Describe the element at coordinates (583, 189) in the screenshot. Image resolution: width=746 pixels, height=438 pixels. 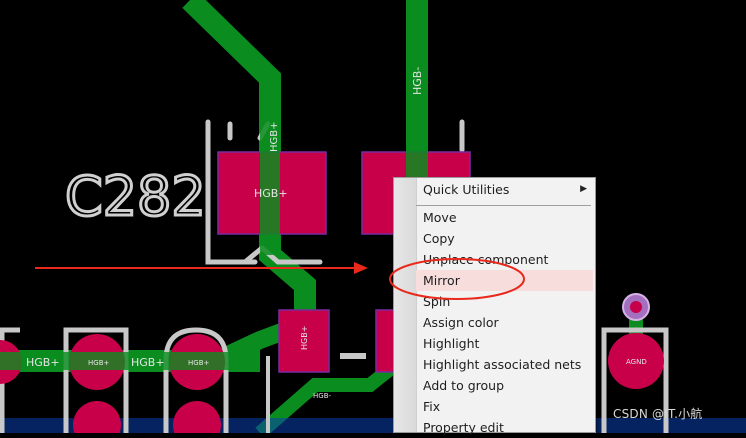
I see `submenu-arrow-icon: ▶` at that location.